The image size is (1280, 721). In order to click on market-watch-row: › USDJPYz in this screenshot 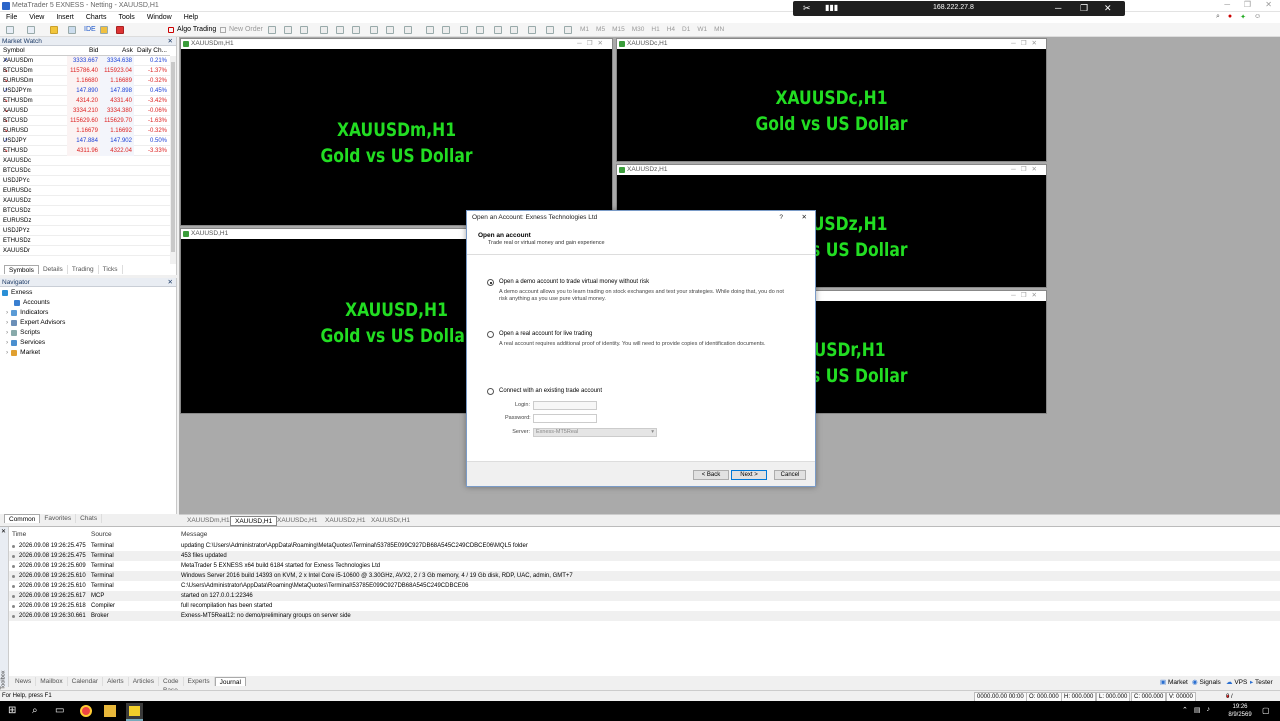, I will do `click(85, 231)`.